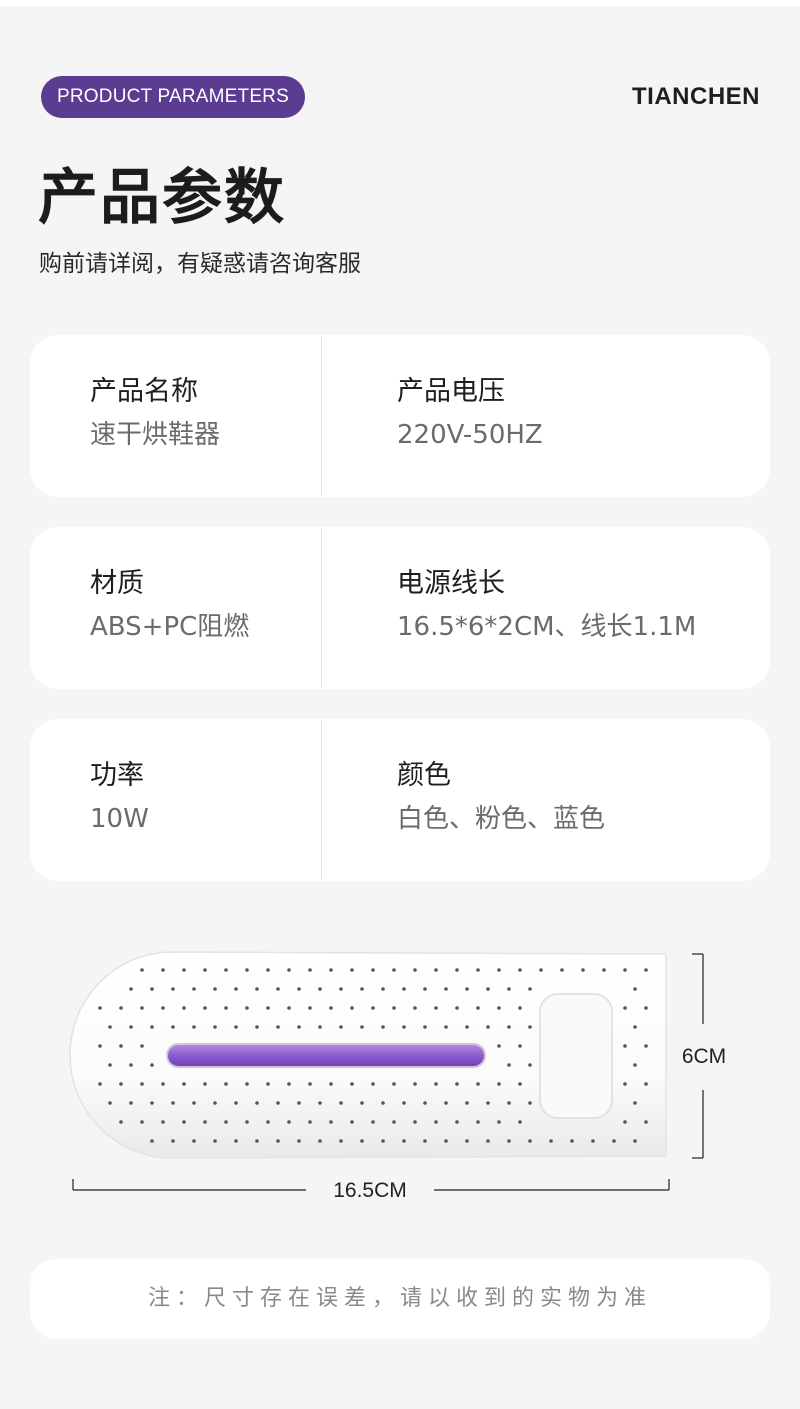 This screenshot has width=800, height=1409. What do you see at coordinates (501, 819) in the screenshot?
I see `param-value: 白色、粉色、蓝色` at bounding box center [501, 819].